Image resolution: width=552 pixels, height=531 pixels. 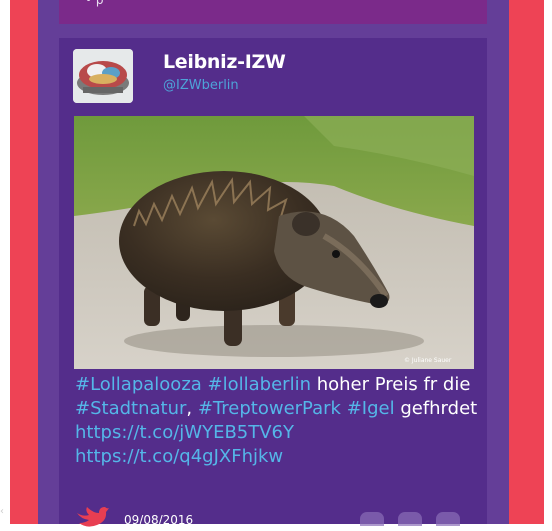 What do you see at coordinates (159, 520) in the screenshot?
I see `tweet-date: 09/08/2016` at bounding box center [159, 520].